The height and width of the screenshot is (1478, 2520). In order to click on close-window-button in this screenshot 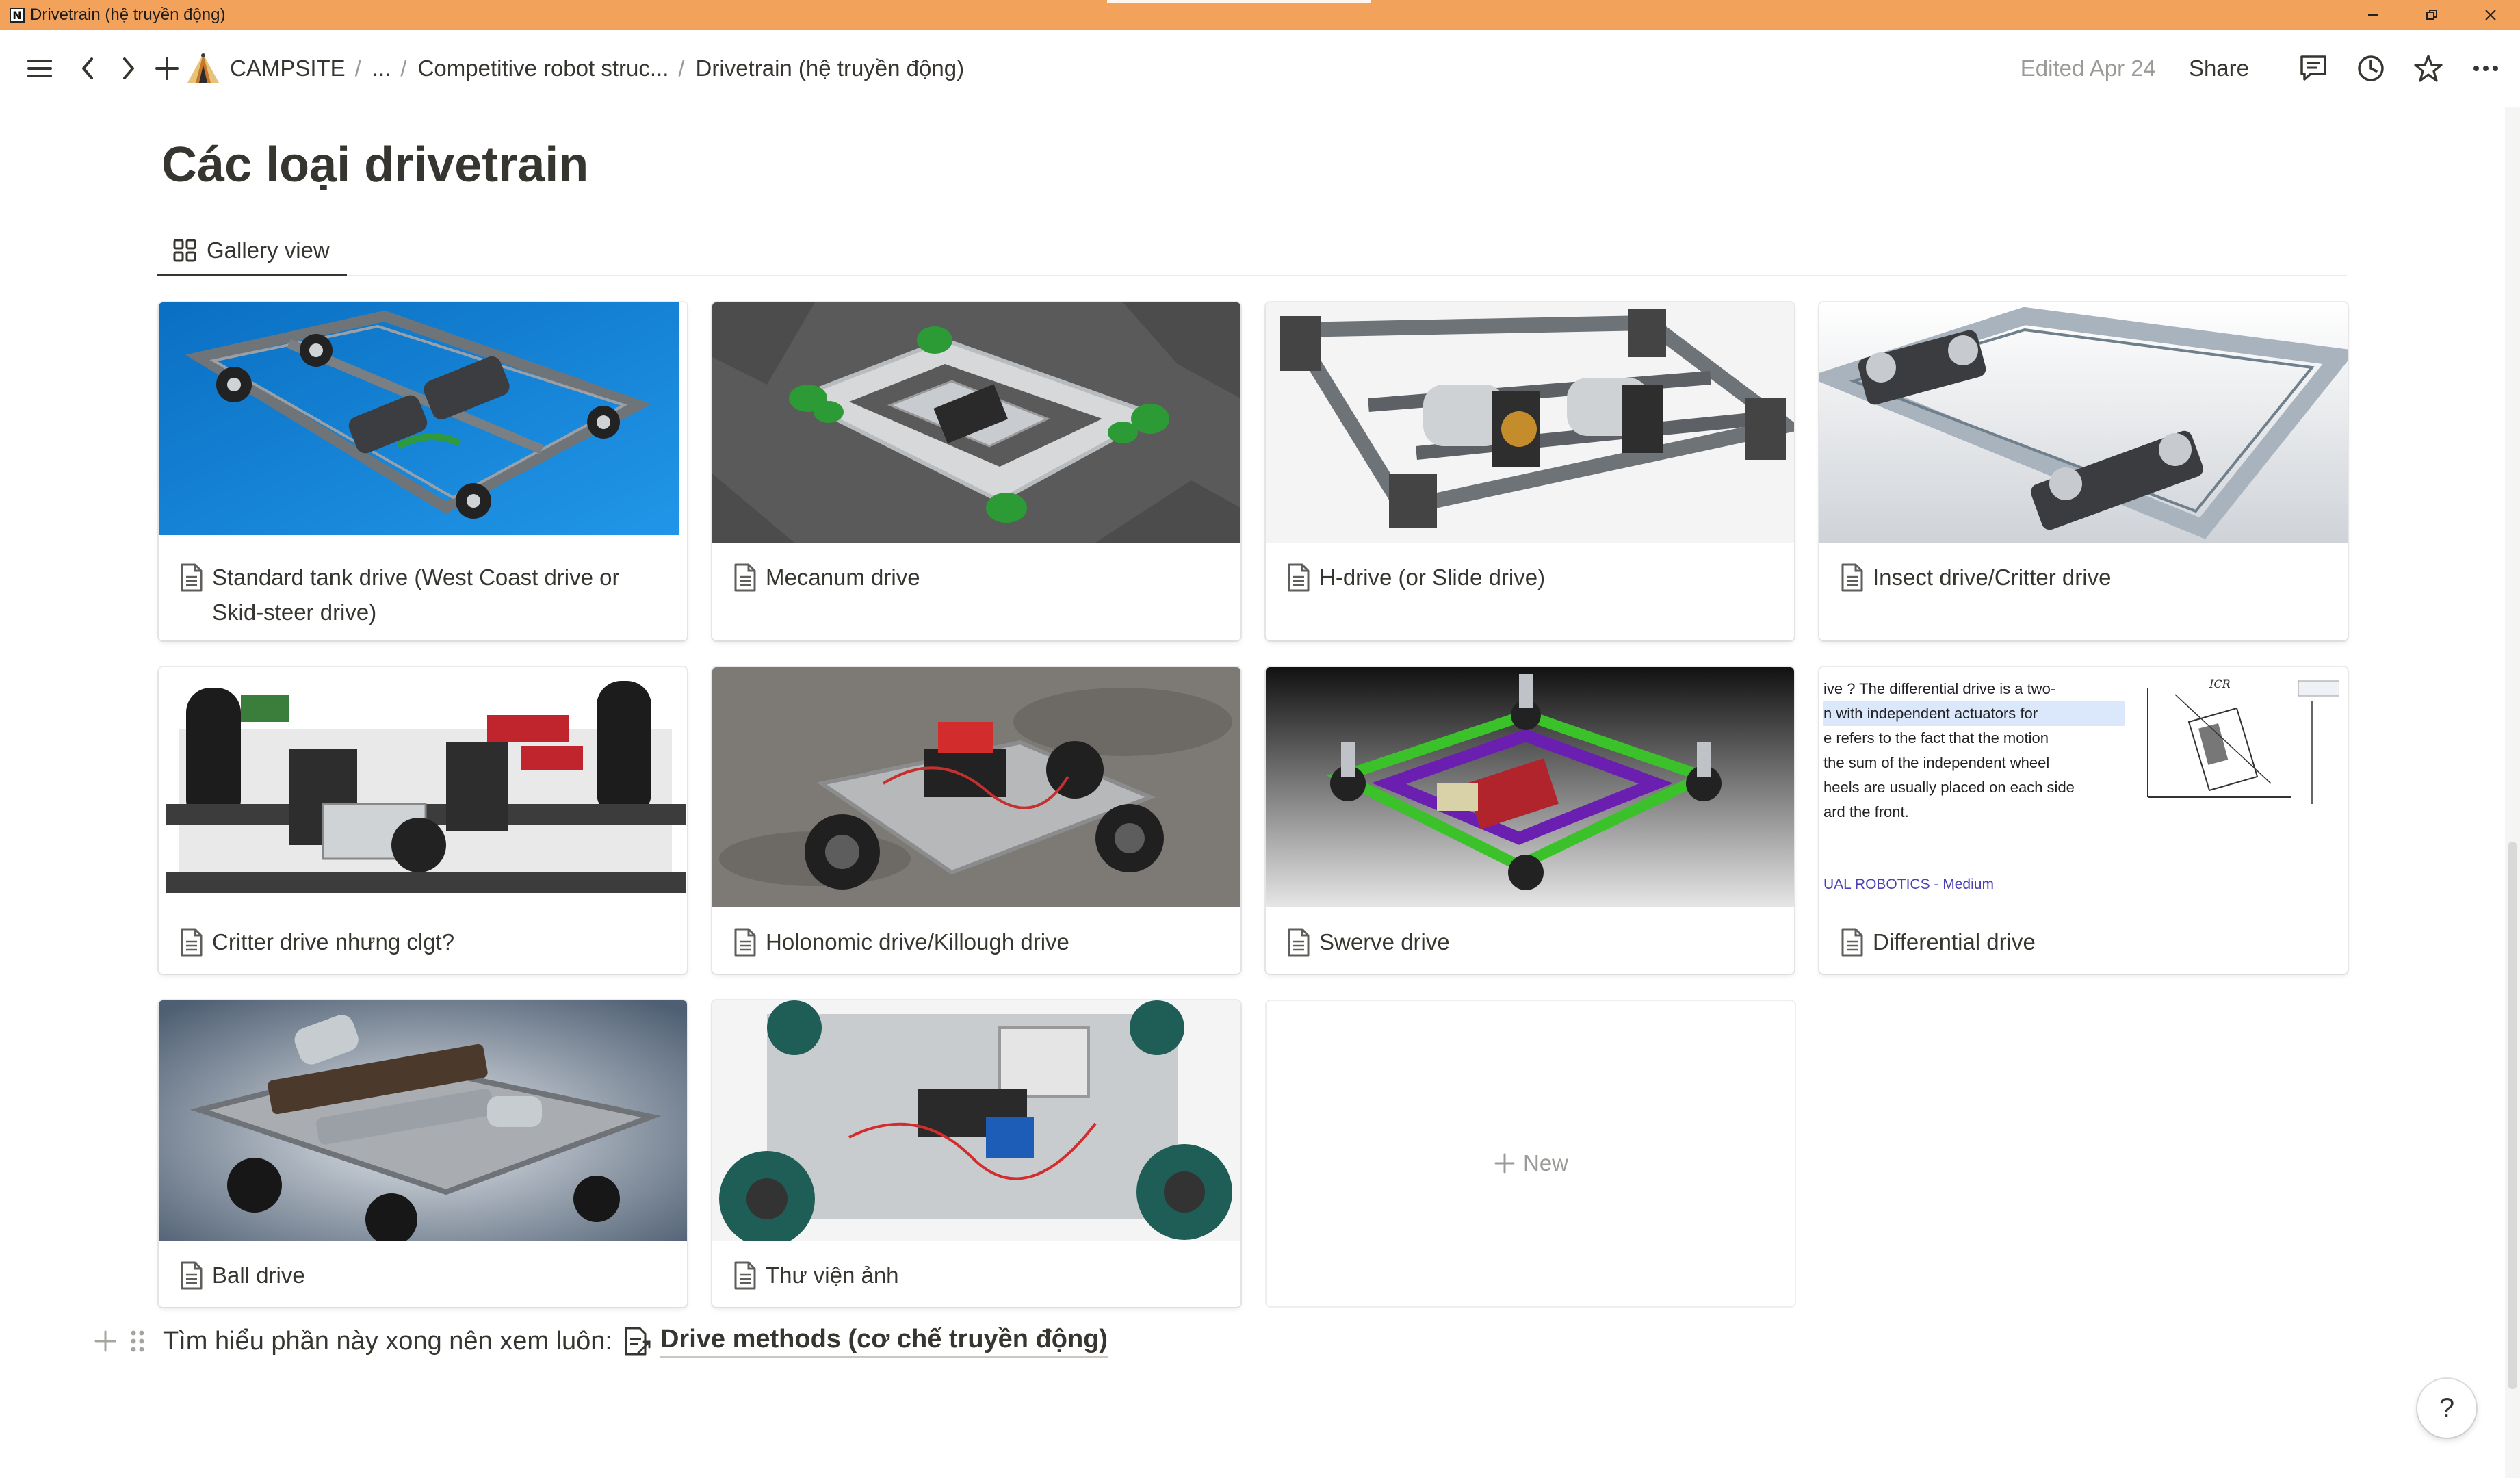, I will do `click(2490, 15)`.